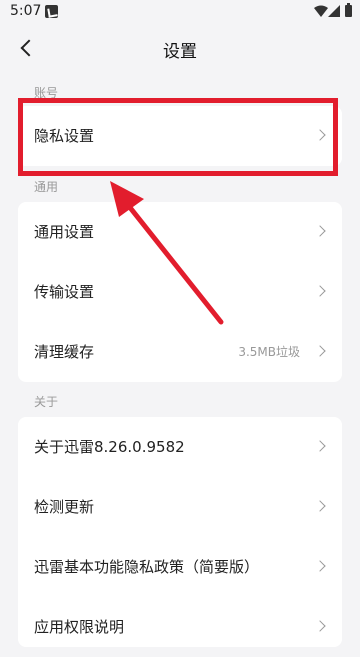 This screenshot has height=657, width=360. What do you see at coordinates (180, 12) in the screenshot?
I see `status-bar: 5:07` at bounding box center [180, 12].